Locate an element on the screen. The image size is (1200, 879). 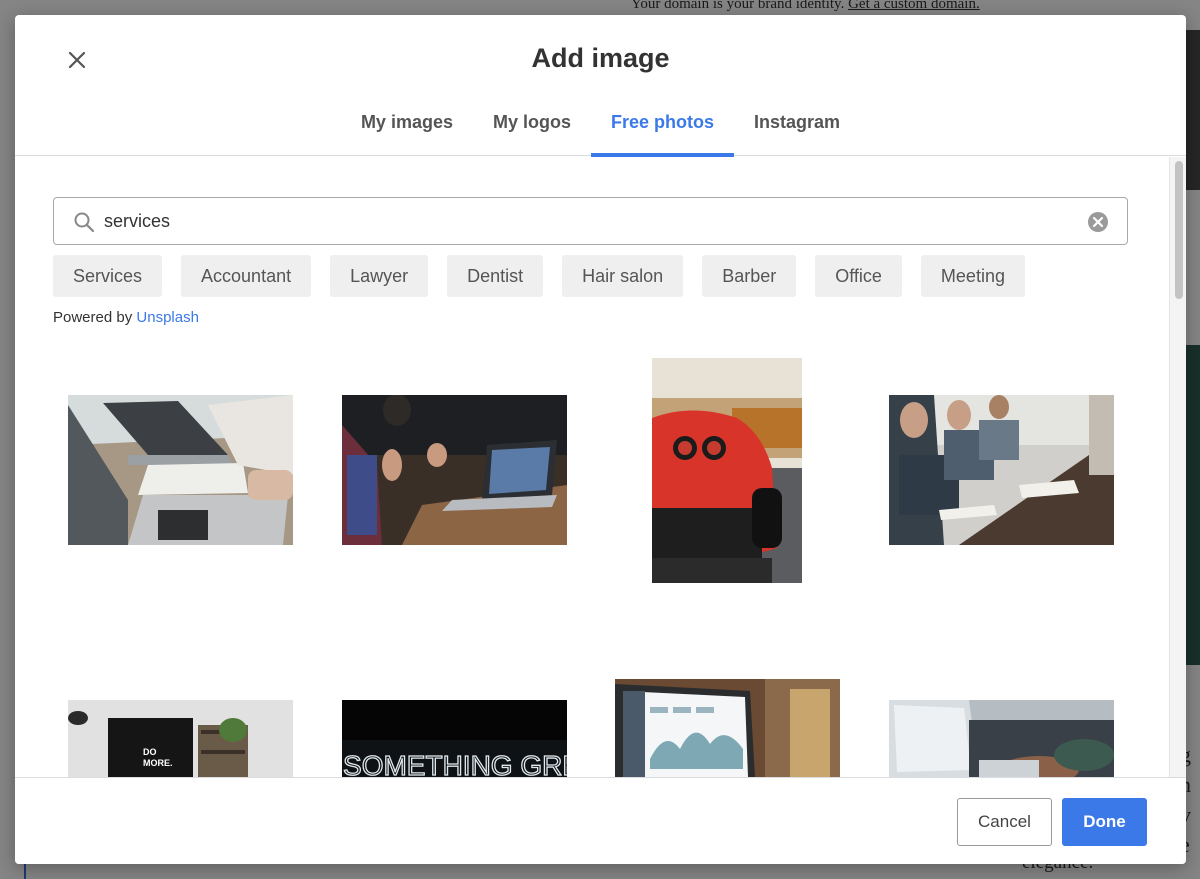
chip-lawyer: Lawyer is located at coordinates (379, 276).